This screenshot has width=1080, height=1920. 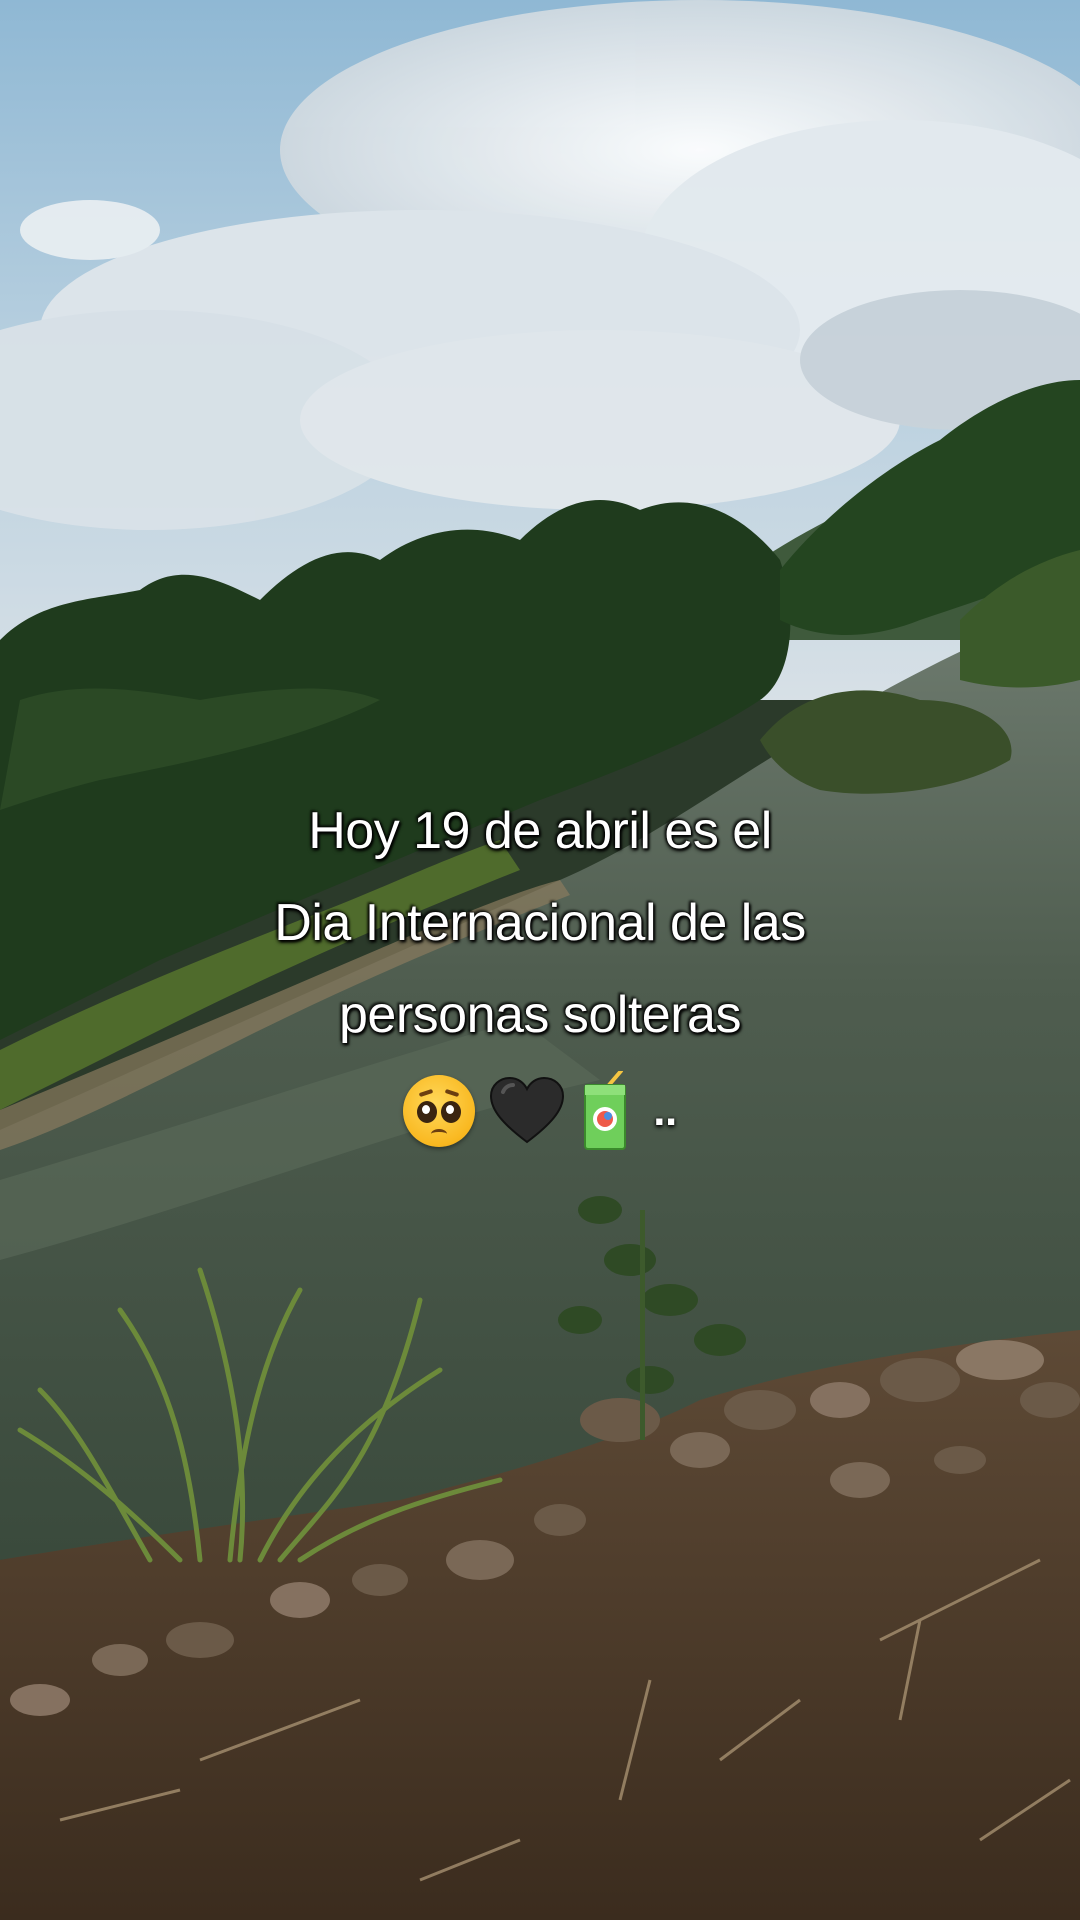 I want to click on emoji-row: .., so click(x=540, y=1110).